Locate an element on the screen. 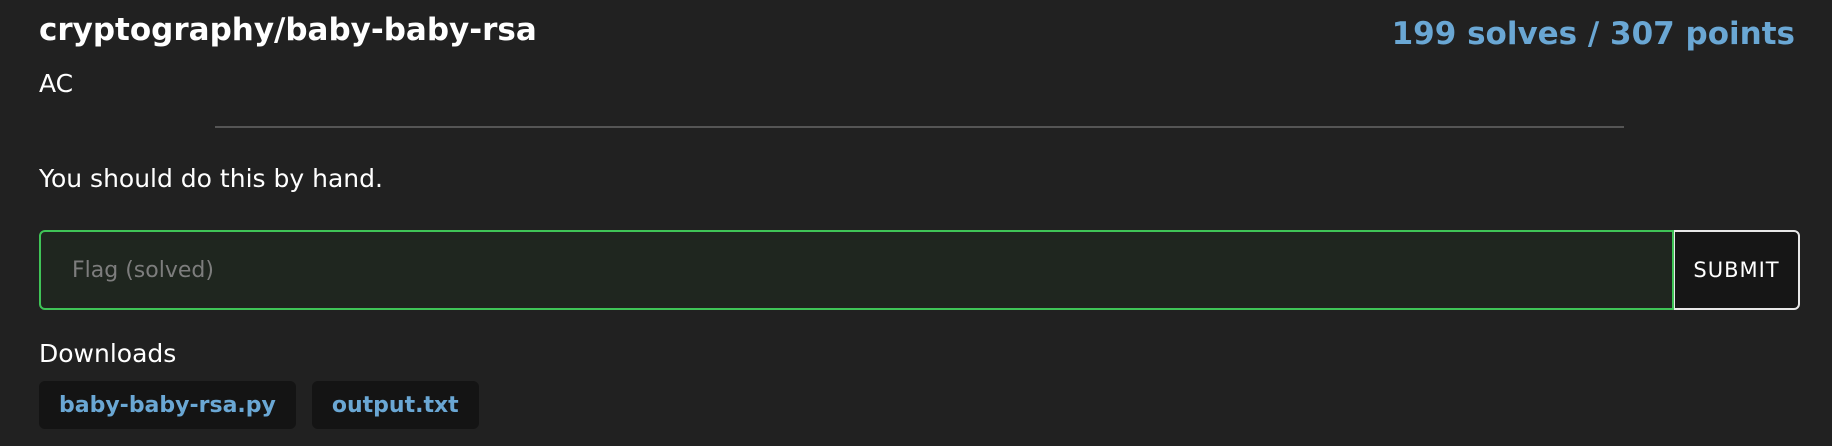 The width and height of the screenshot is (1832, 446). challenge-stats: 199 solves / 307 points is located at coordinates (1593, 34).